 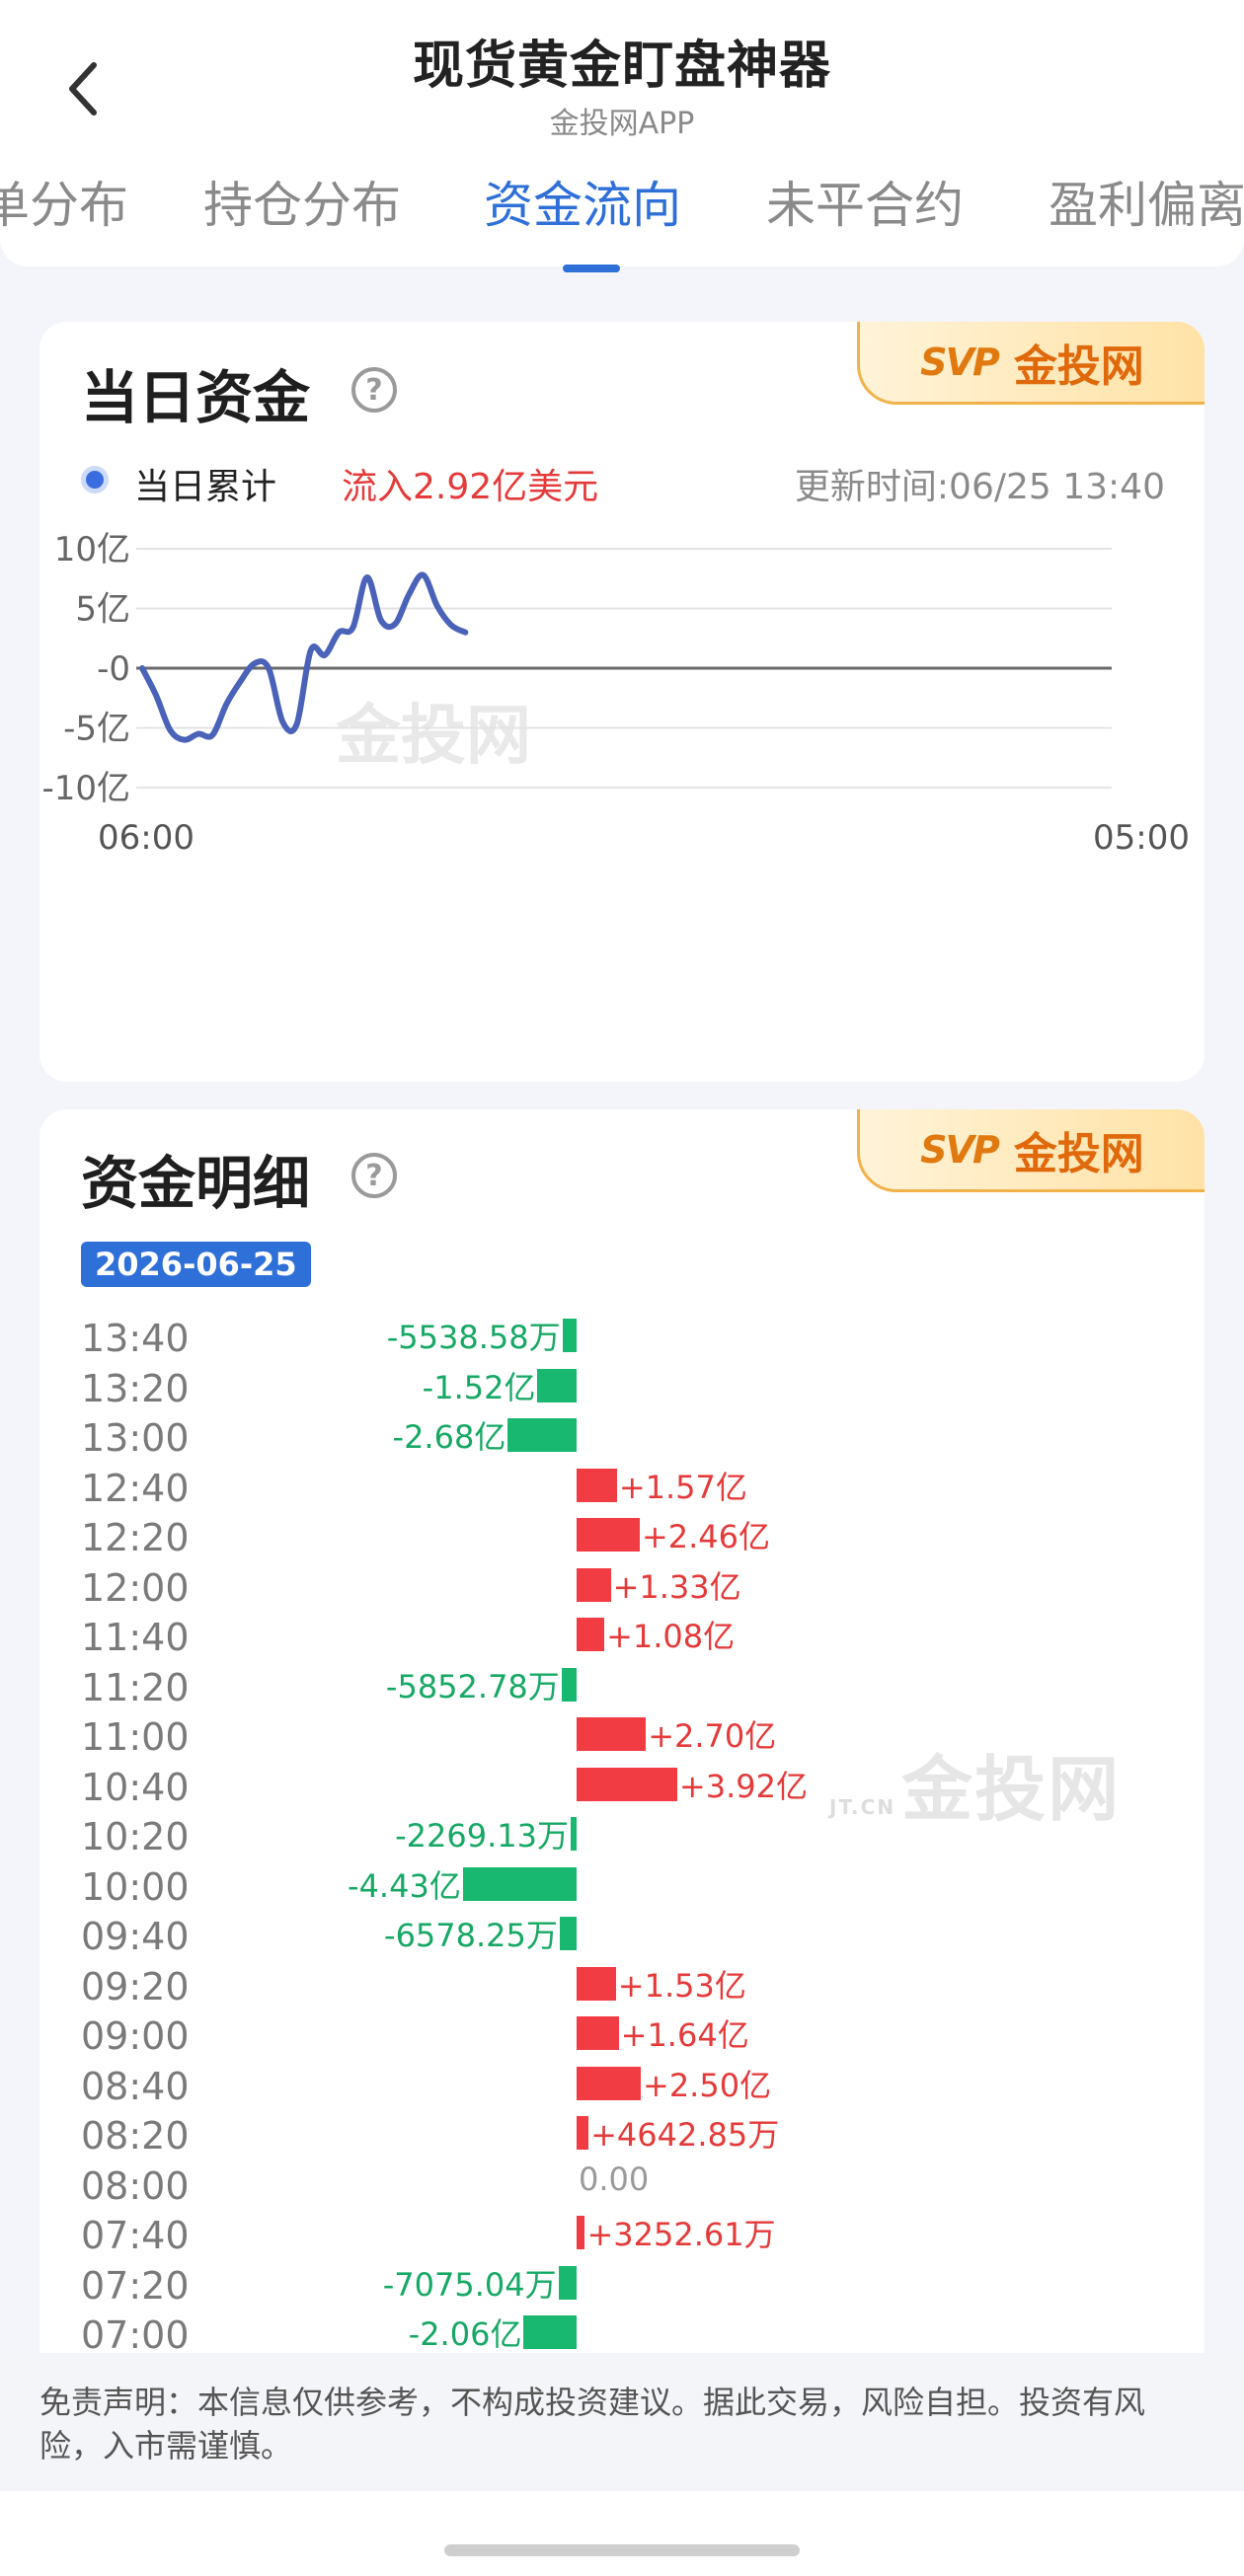 I want to click on row-value: +1.64亿, so click(x=685, y=2035).